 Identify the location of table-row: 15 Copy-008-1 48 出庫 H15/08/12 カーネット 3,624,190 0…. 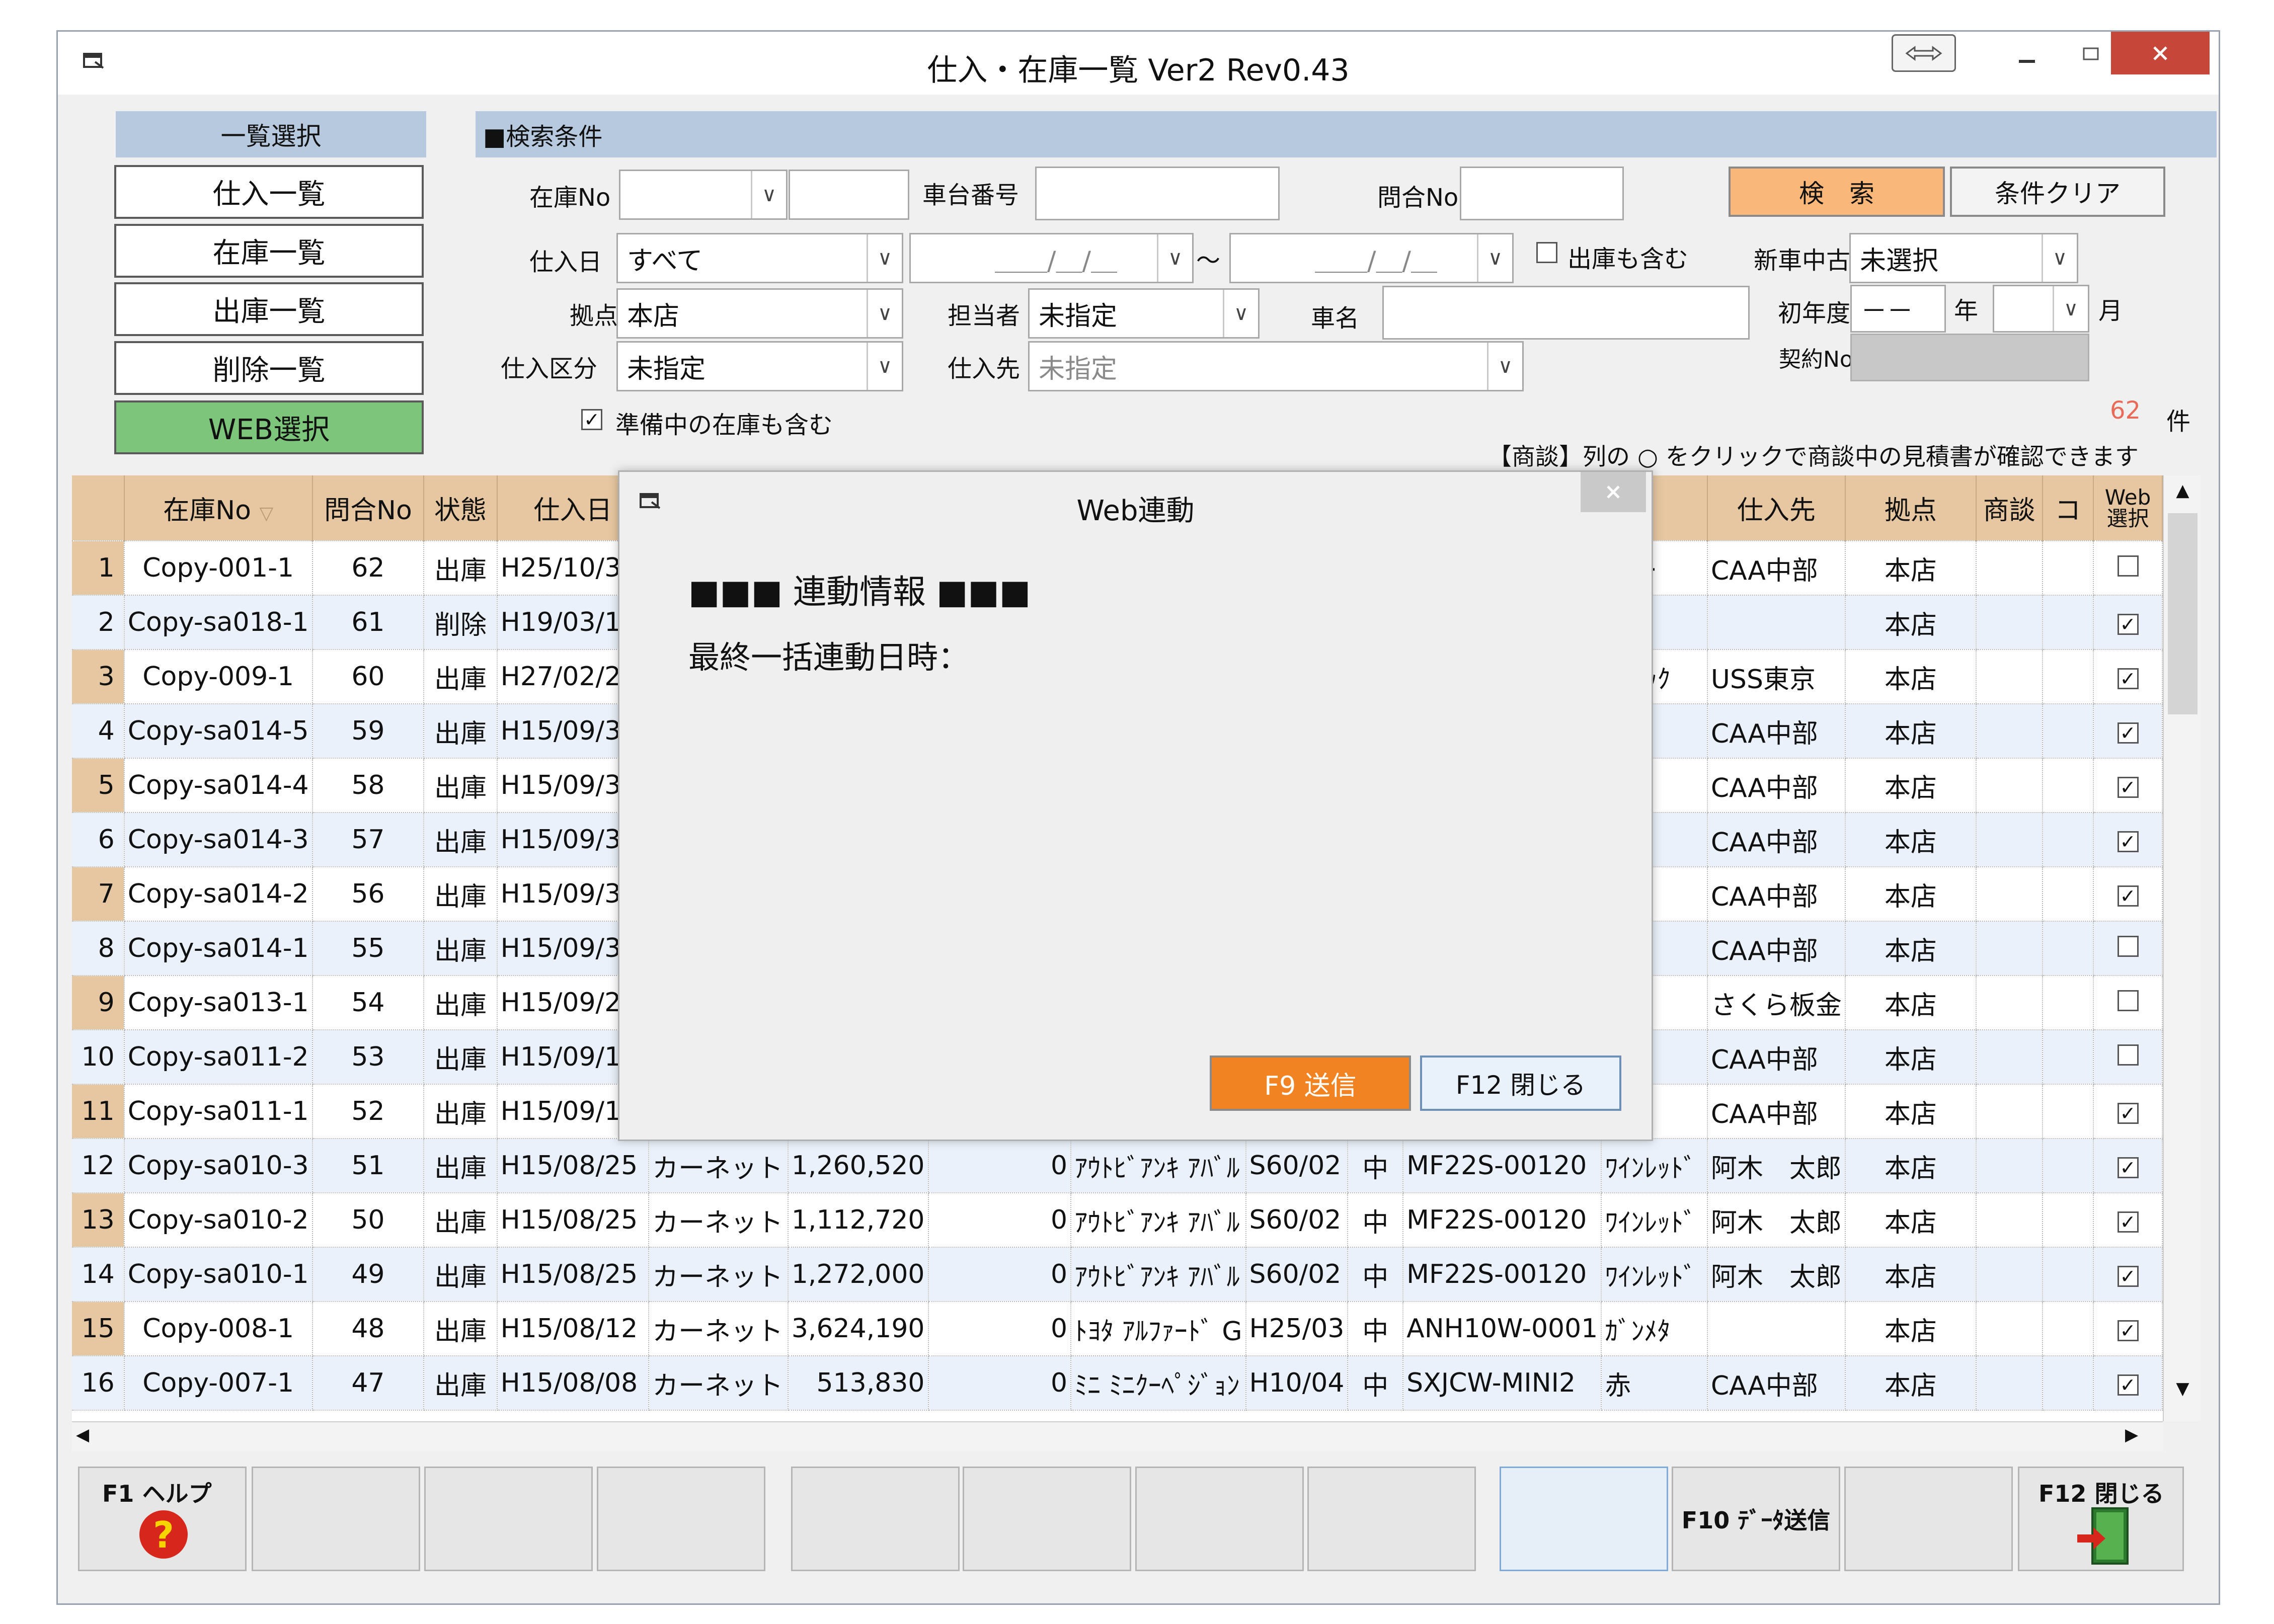
(1117, 1329).